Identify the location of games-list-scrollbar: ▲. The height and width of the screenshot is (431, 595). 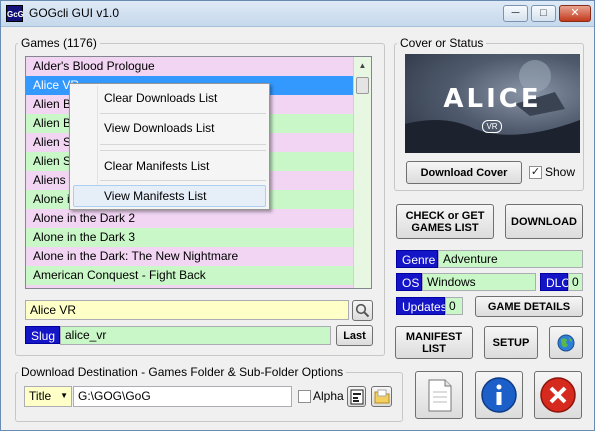
(362, 172).